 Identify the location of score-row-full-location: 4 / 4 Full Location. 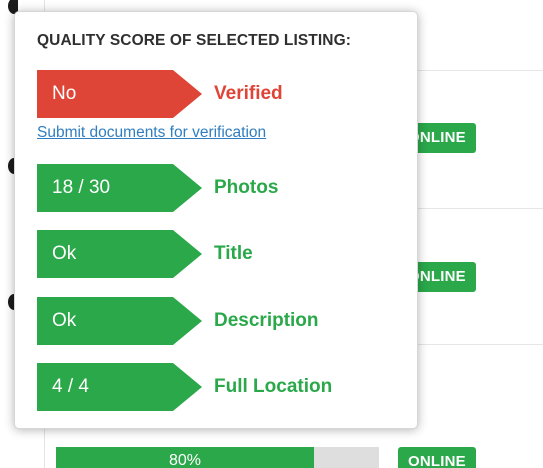
(222, 387).